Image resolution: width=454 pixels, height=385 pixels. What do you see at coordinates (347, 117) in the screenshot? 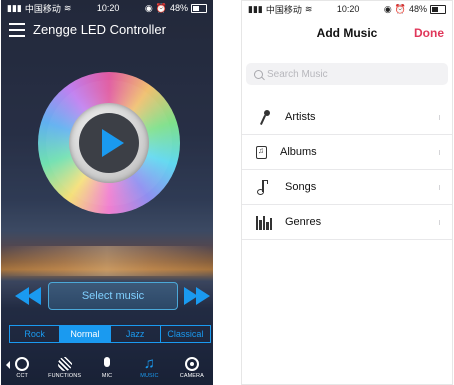
I see `list-item-artists: Artists` at bounding box center [347, 117].